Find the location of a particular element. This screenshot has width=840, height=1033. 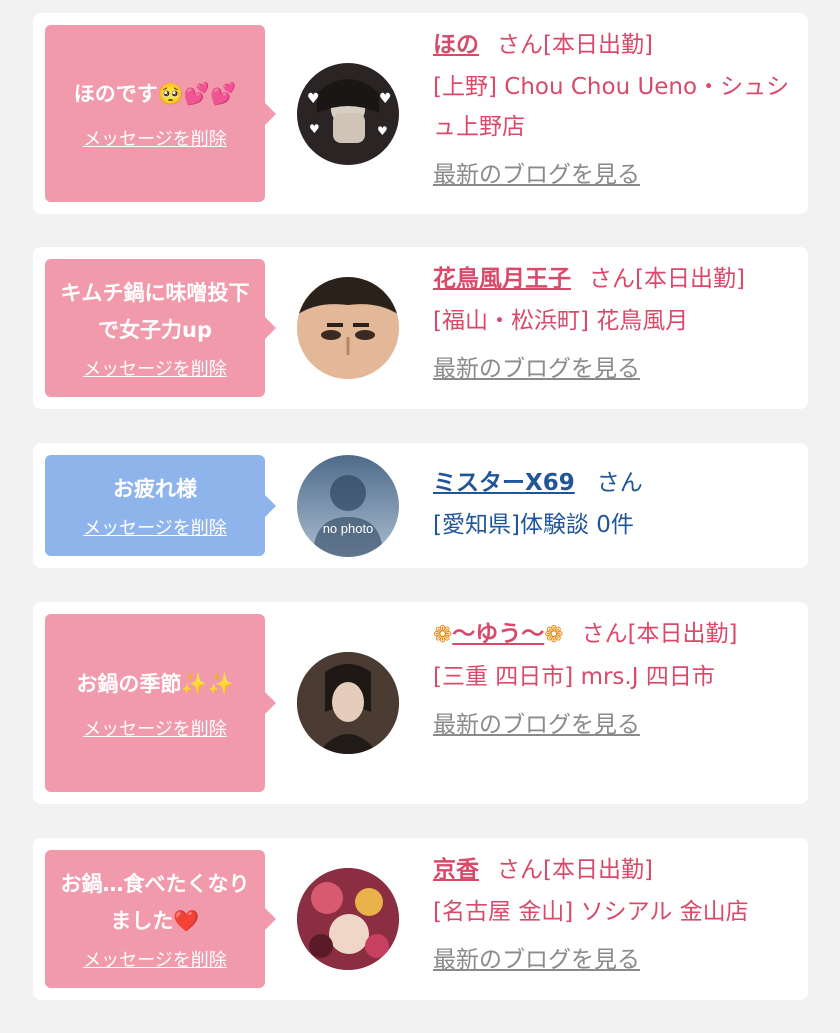

message-text: ほのです🥺💕💕 is located at coordinates (155, 94).